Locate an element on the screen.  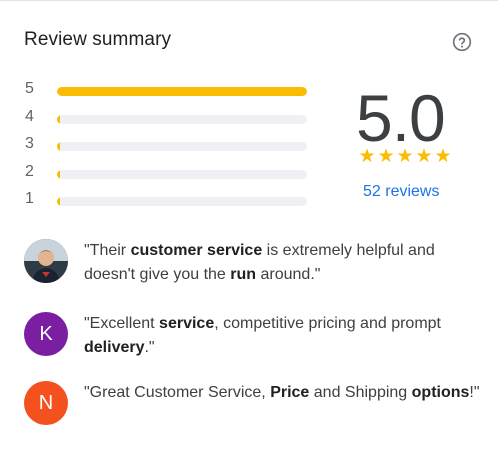
snippet-fragment: around." is located at coordinates (288, 274).